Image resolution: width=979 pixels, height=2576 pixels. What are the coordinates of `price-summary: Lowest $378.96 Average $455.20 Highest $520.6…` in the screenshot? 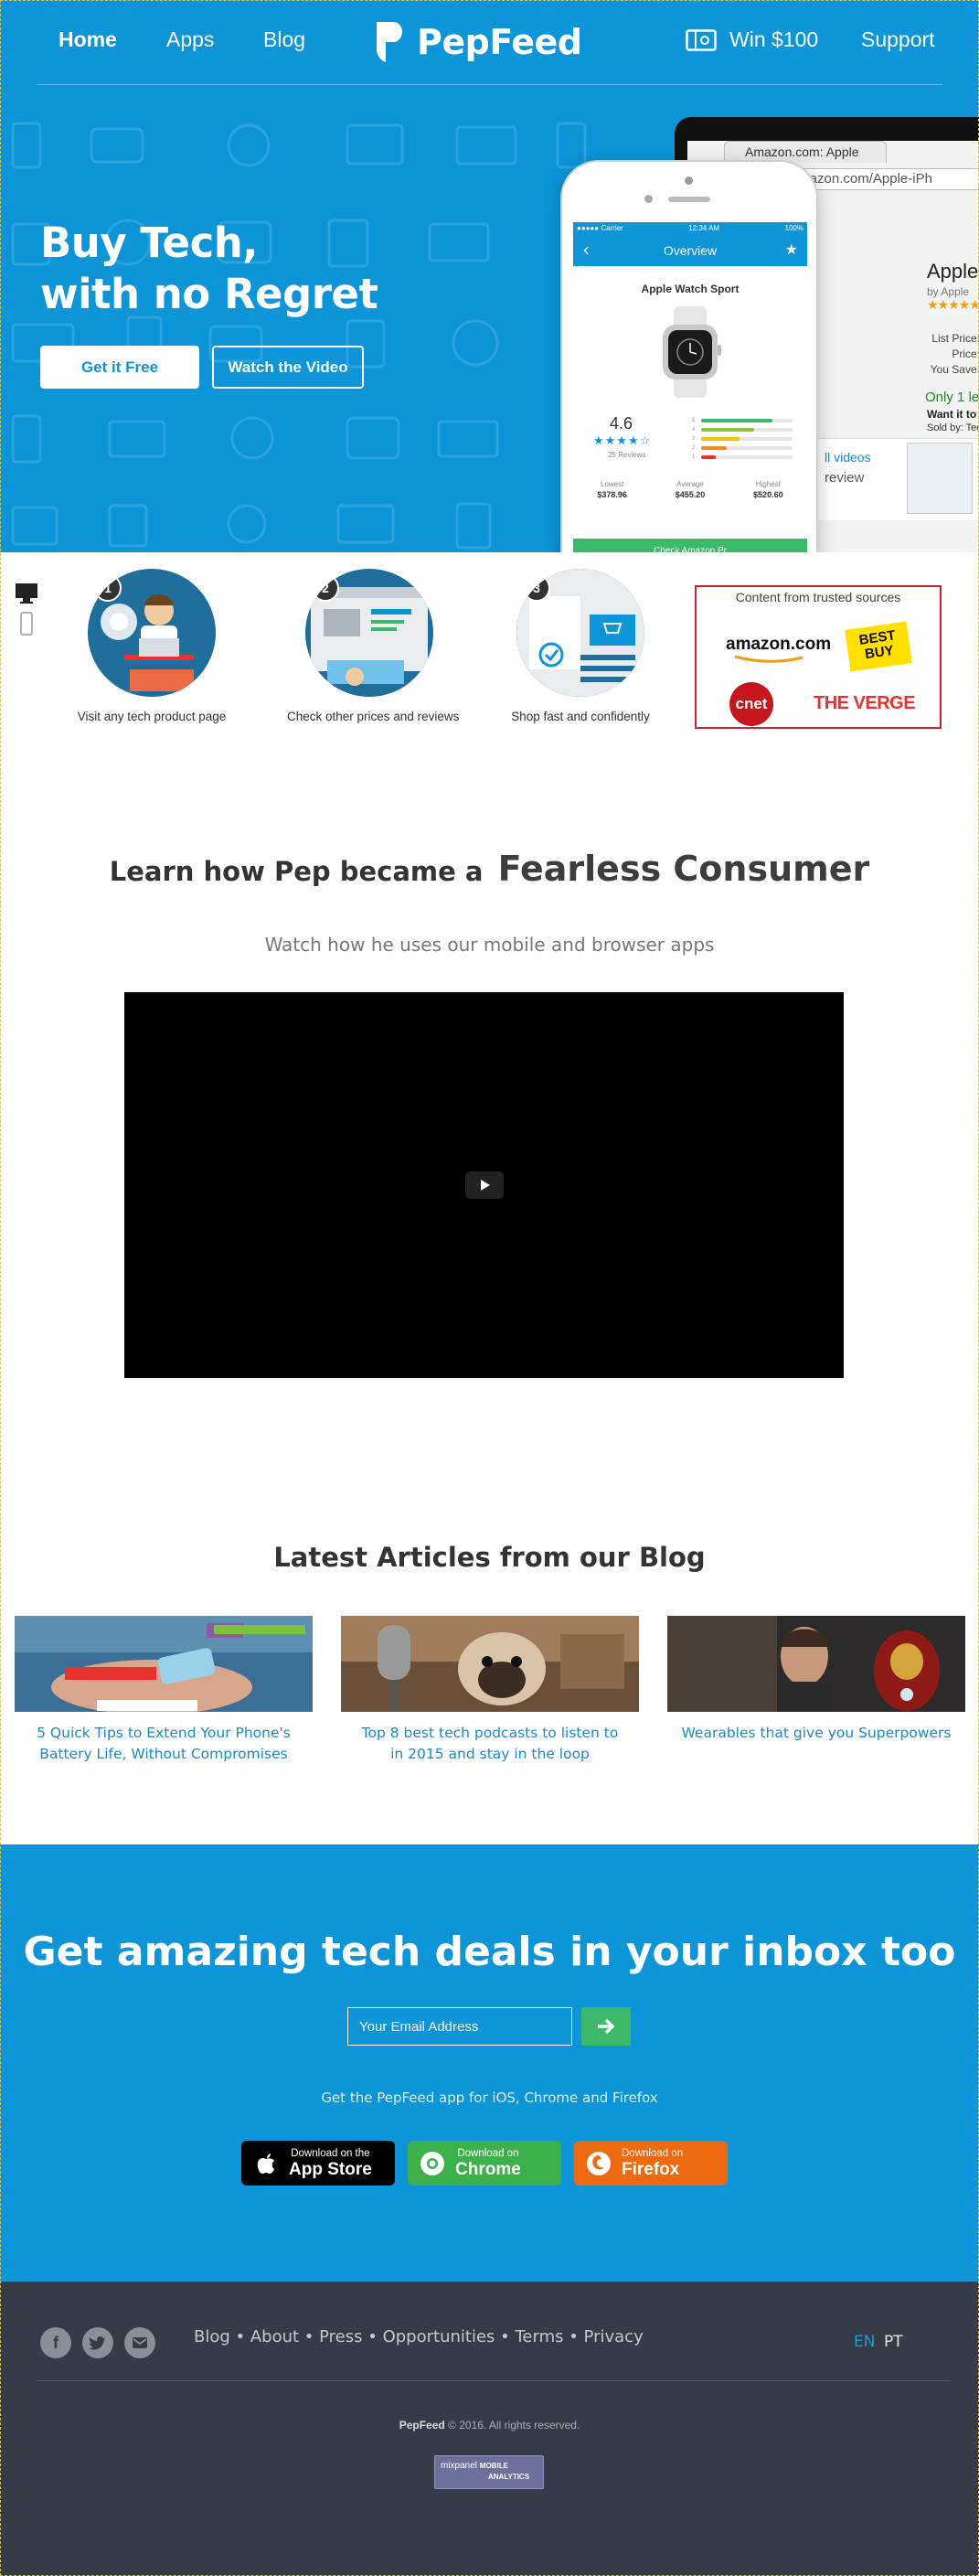 It's located at (690, 489).